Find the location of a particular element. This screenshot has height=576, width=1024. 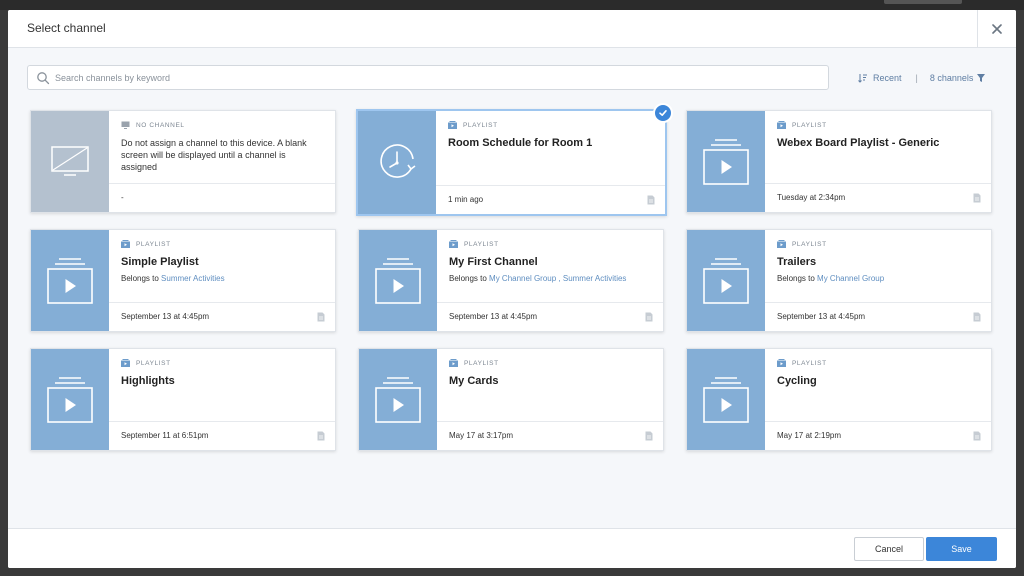

search-icon is located at coordinates (43, 77).